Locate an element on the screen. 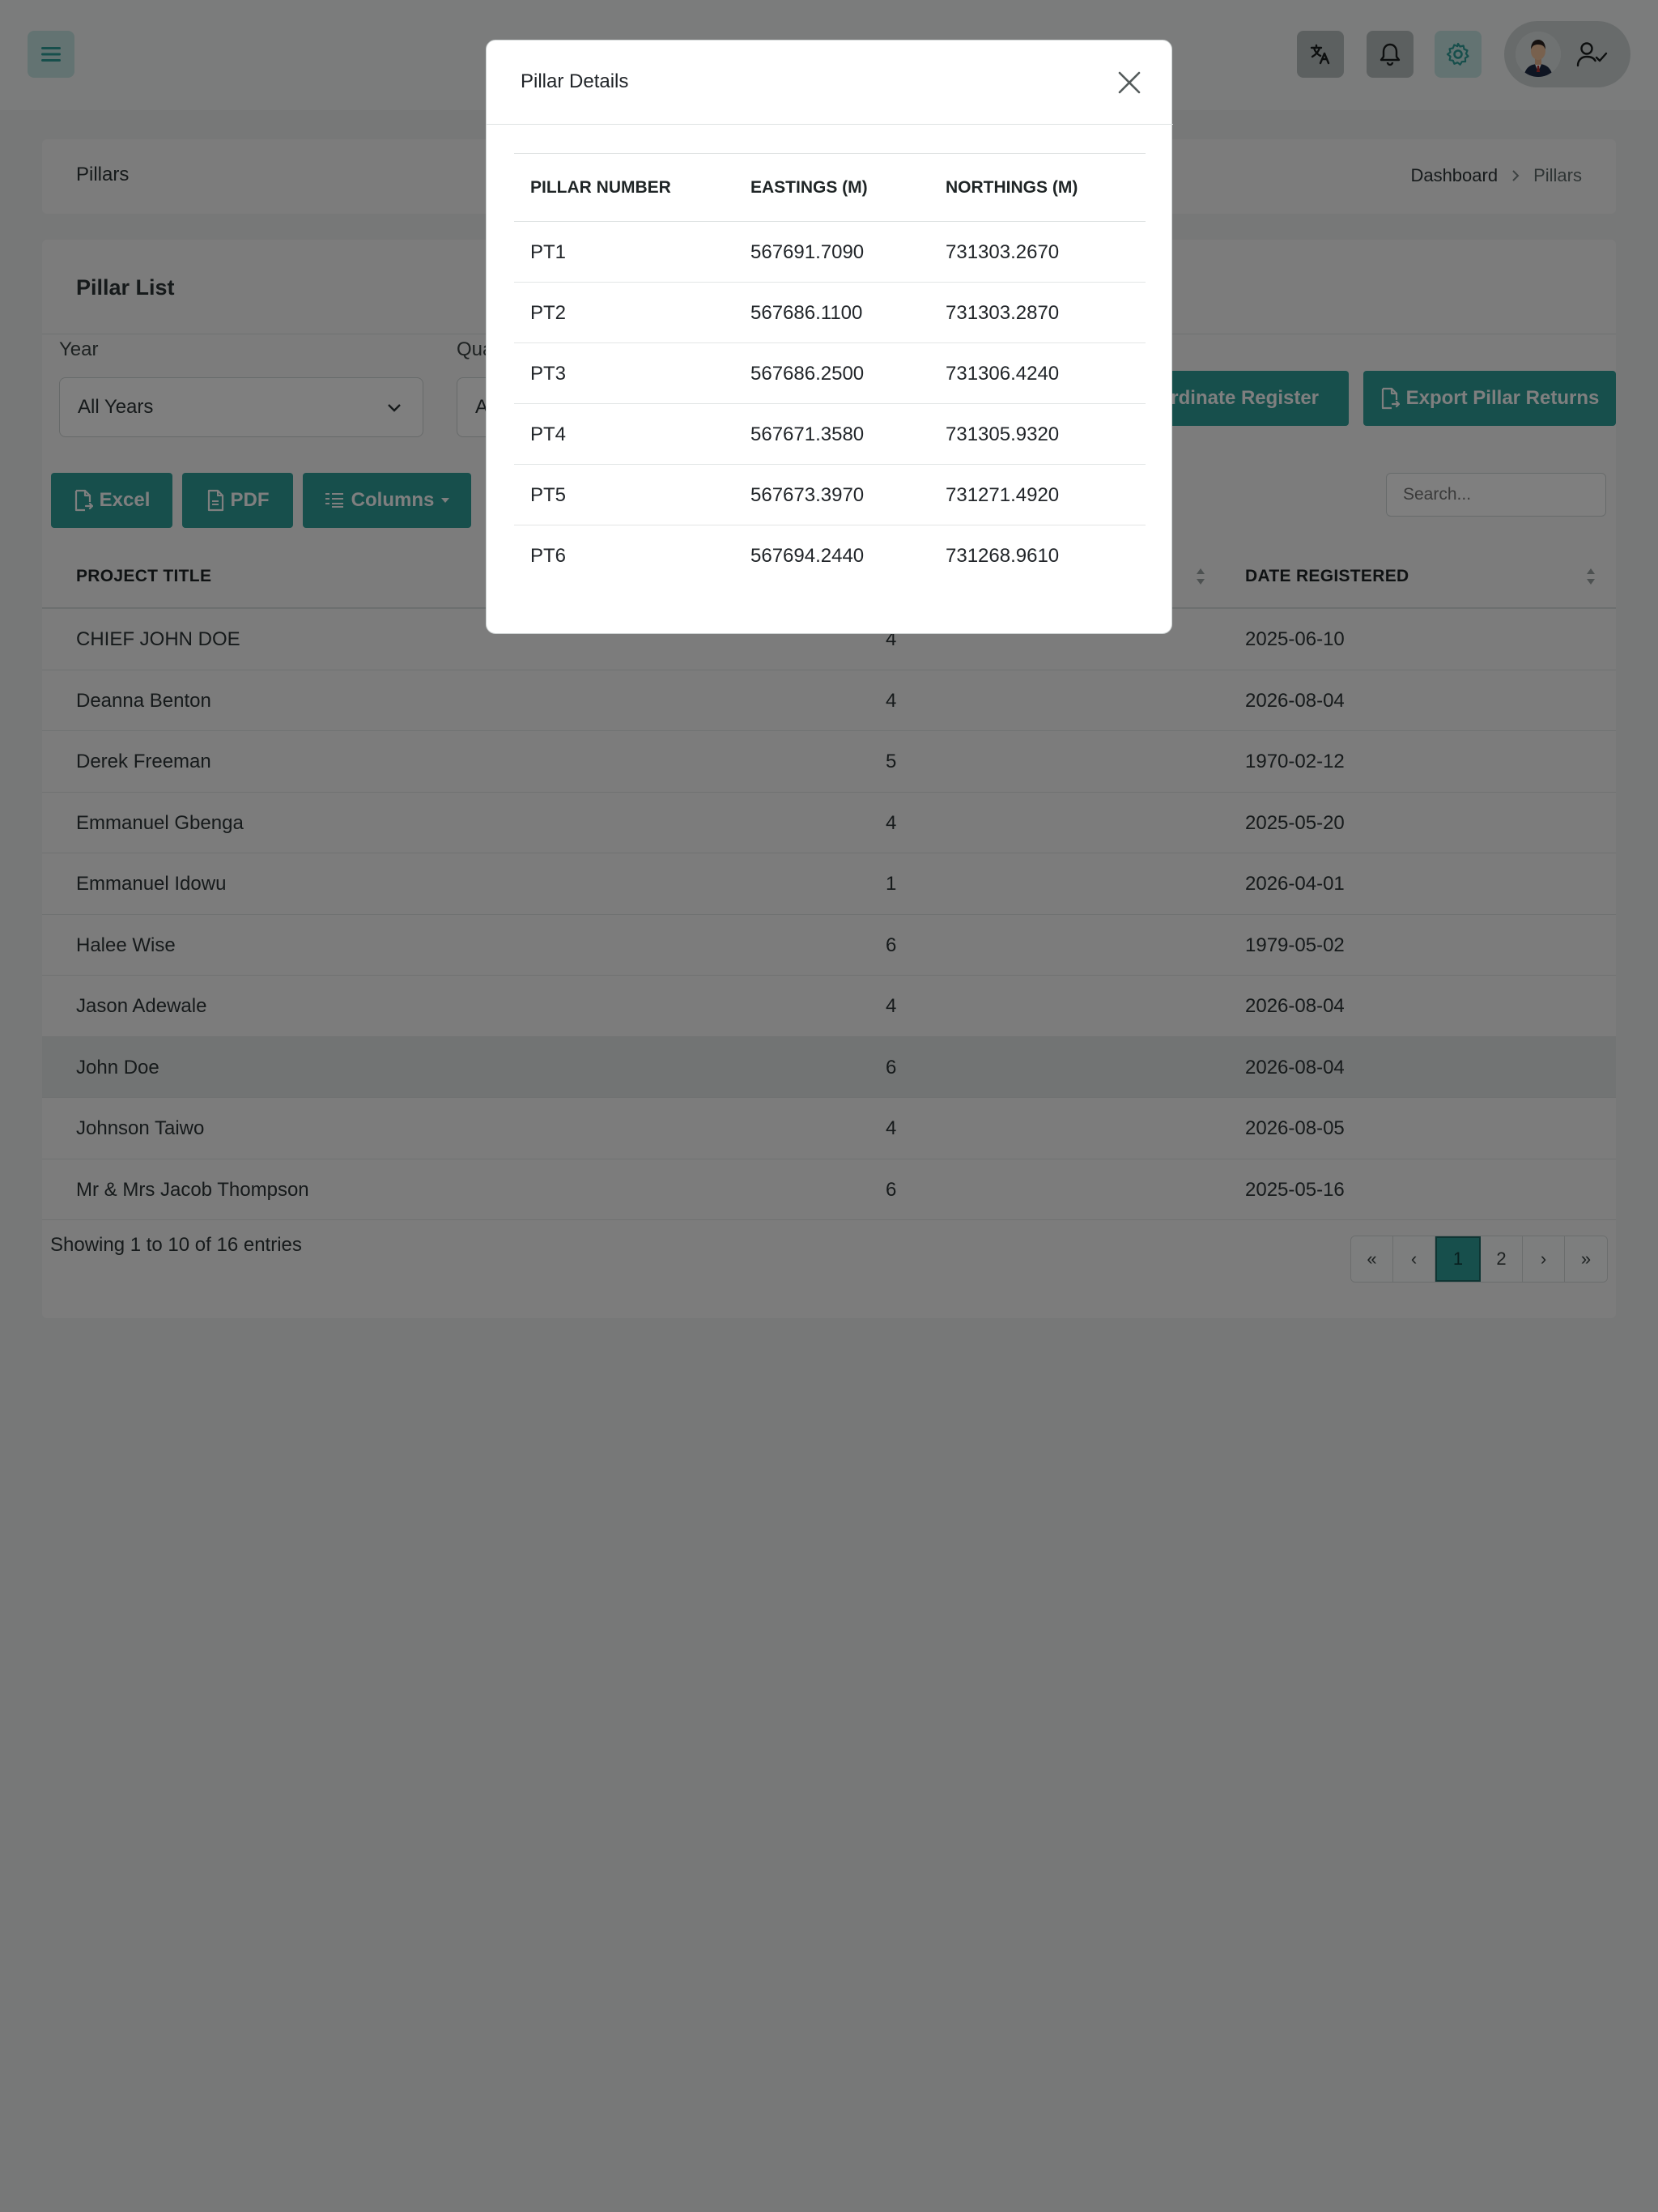 The width and height of the screenshot is (1658, 2212). close-icon is located at coordinates (1129, 83).